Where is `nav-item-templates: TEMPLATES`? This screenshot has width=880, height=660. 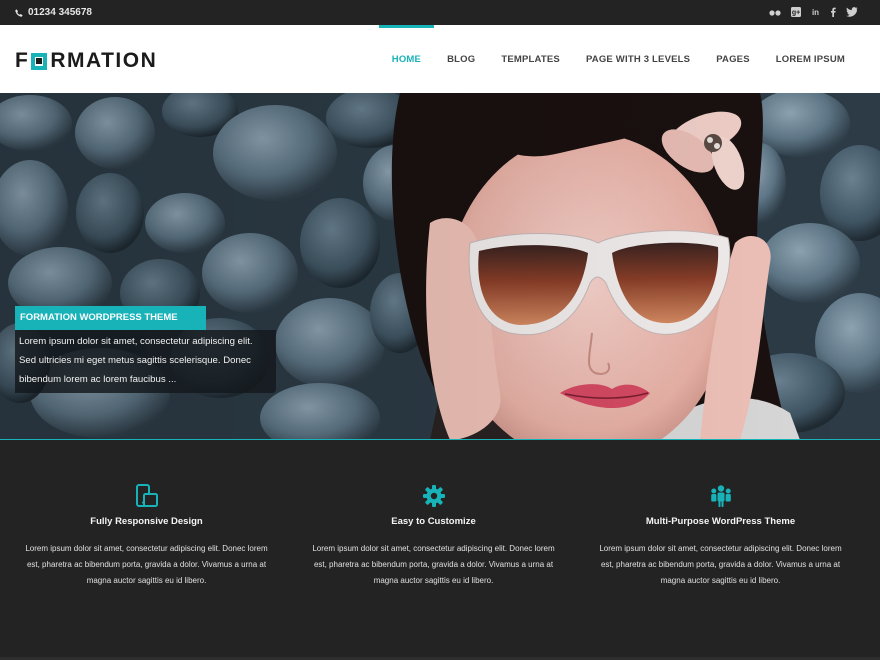
nav-item-templates: TEMPLATES is located at coordinates (530, 59).